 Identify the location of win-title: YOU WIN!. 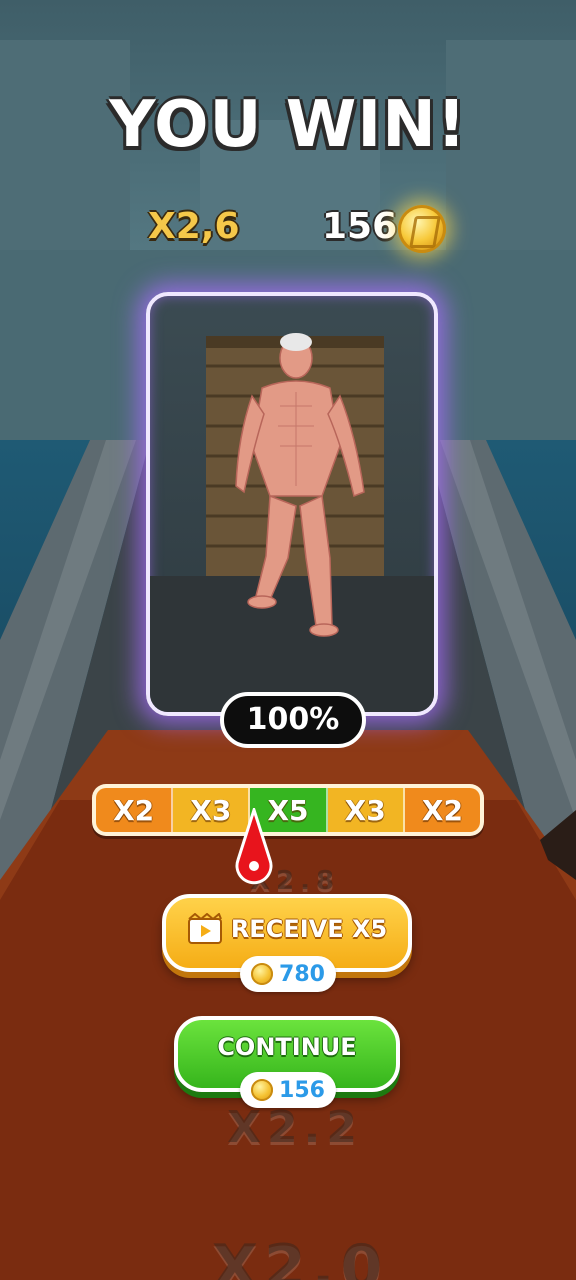
(288, 125).